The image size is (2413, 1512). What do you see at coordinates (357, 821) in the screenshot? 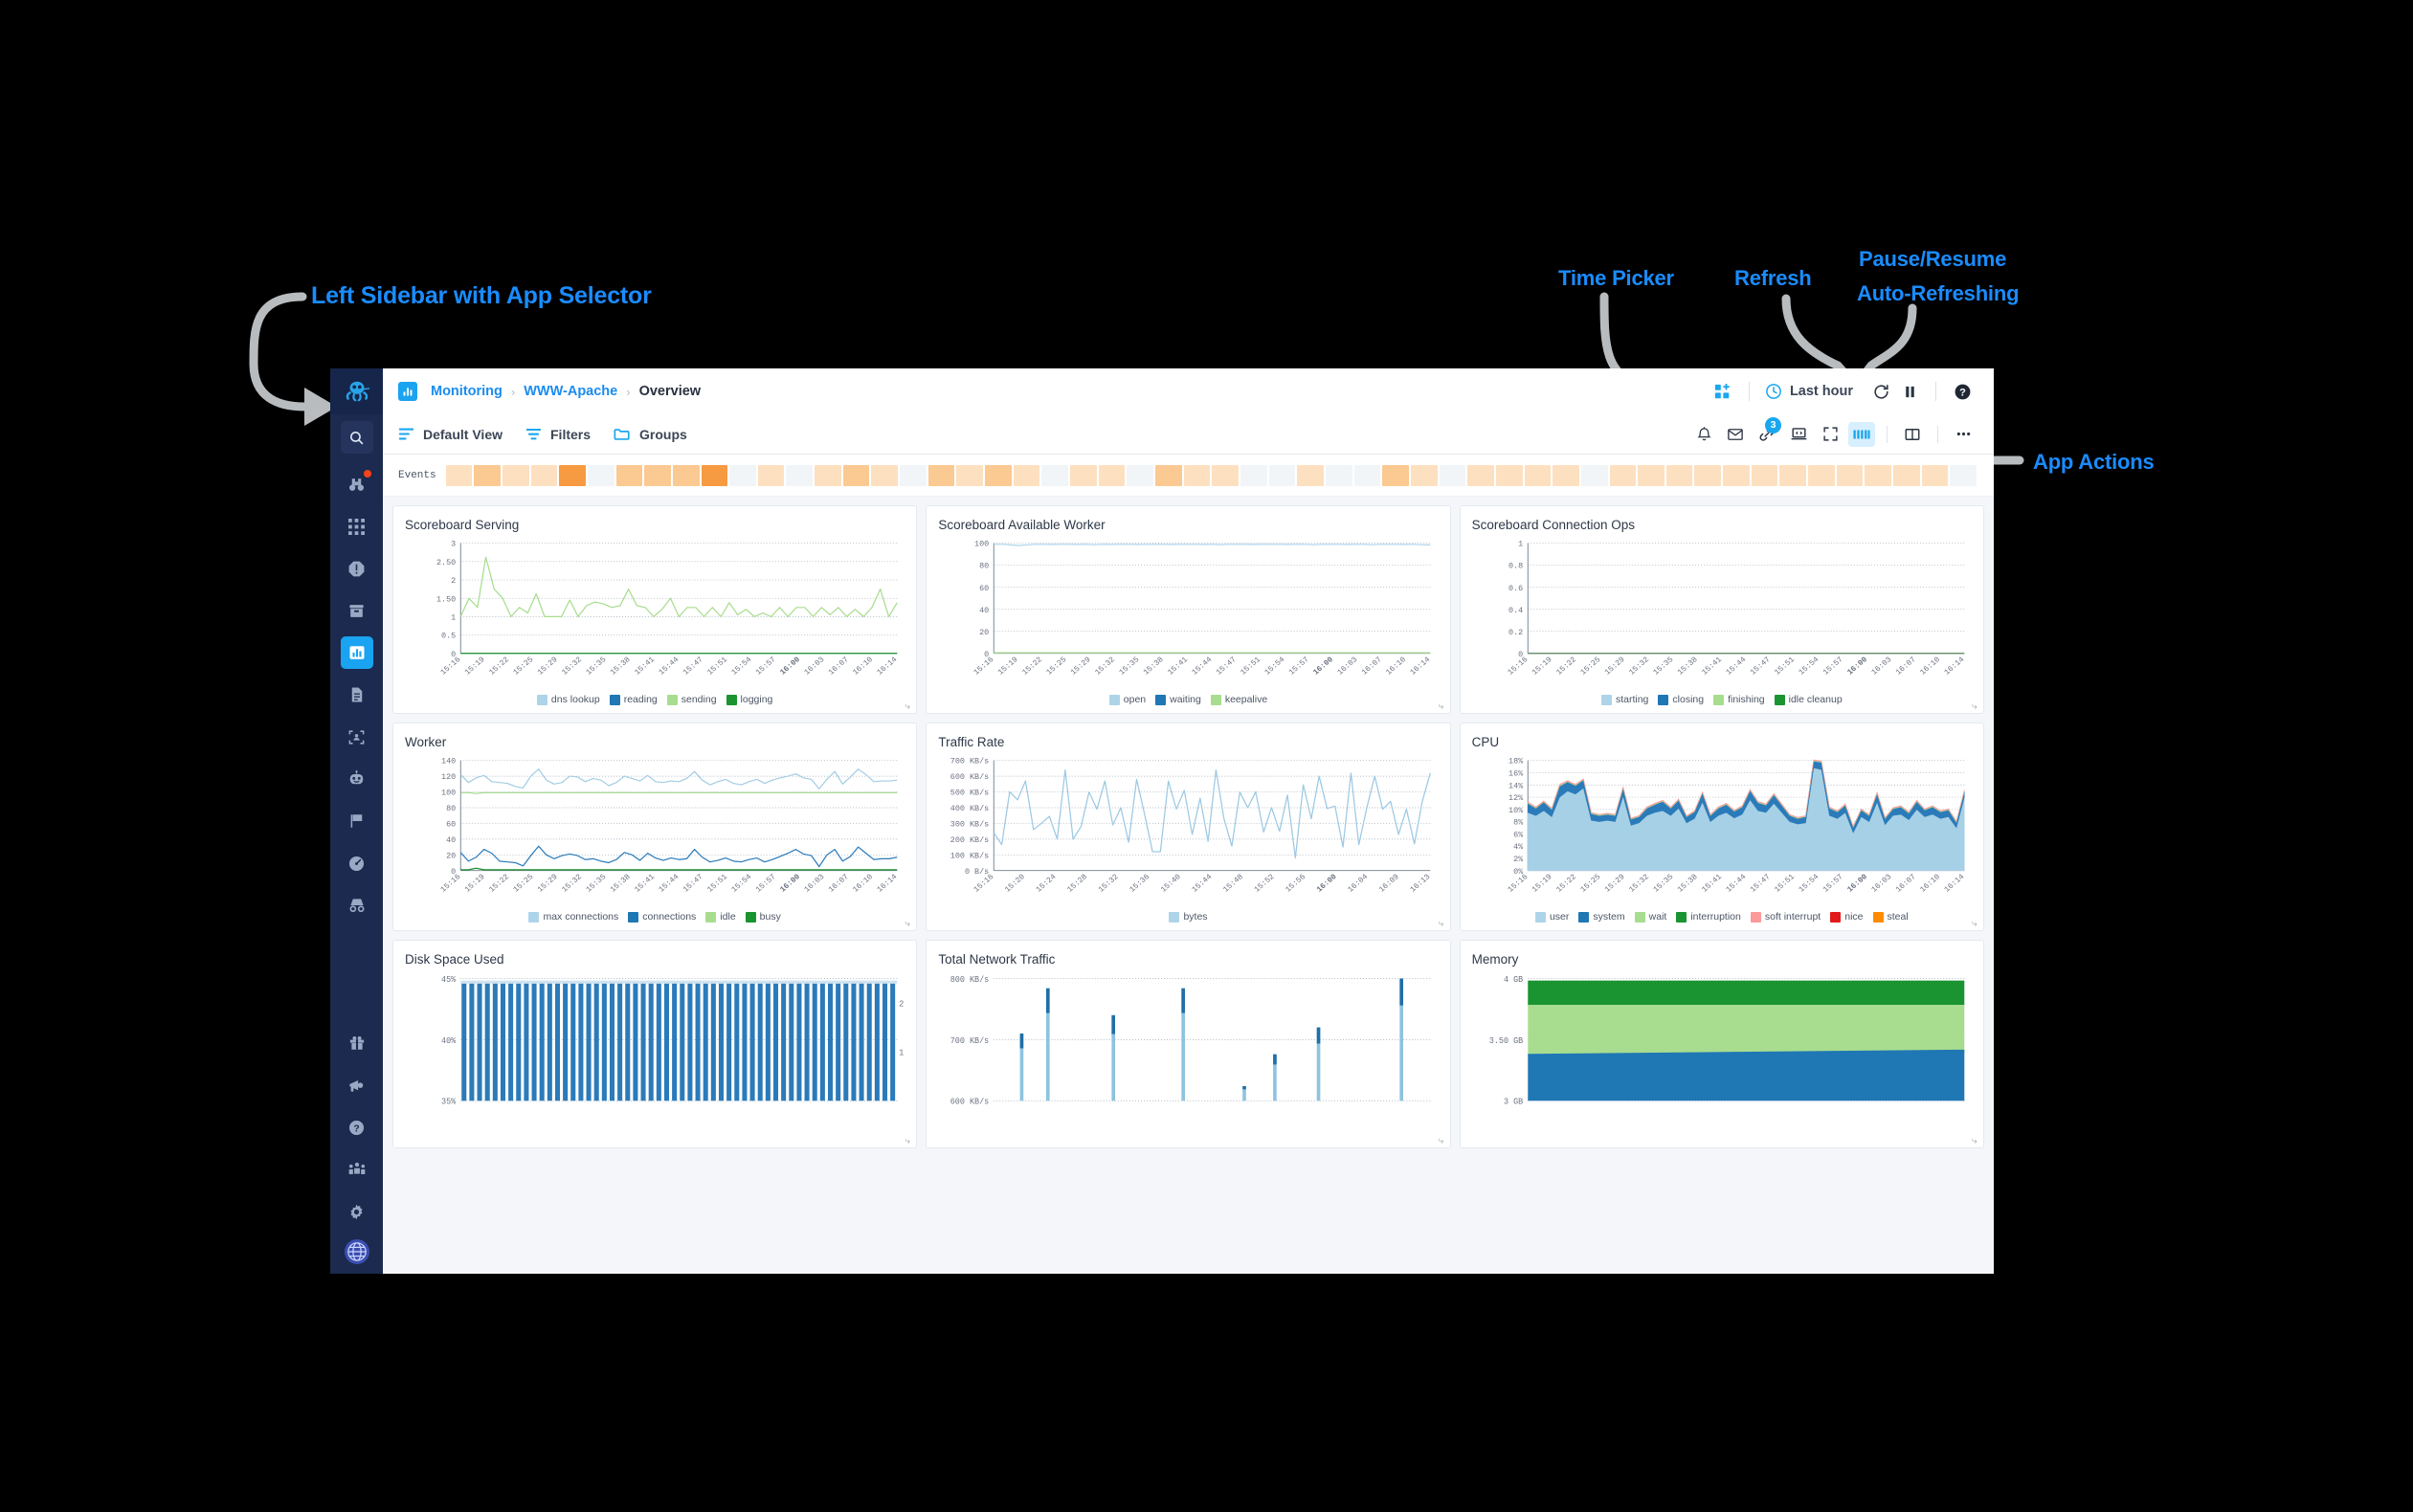
I see `sidebar-item-flags` at bounding box center [357, 821].